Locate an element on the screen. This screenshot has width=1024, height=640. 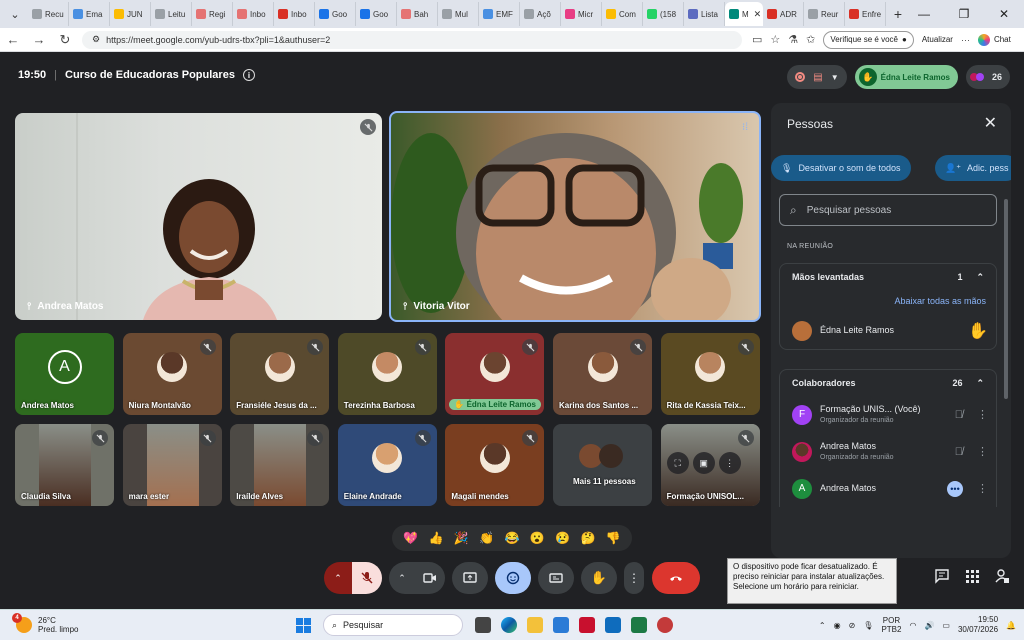
browser-tab: (158 is located at coordinates (663, 14).